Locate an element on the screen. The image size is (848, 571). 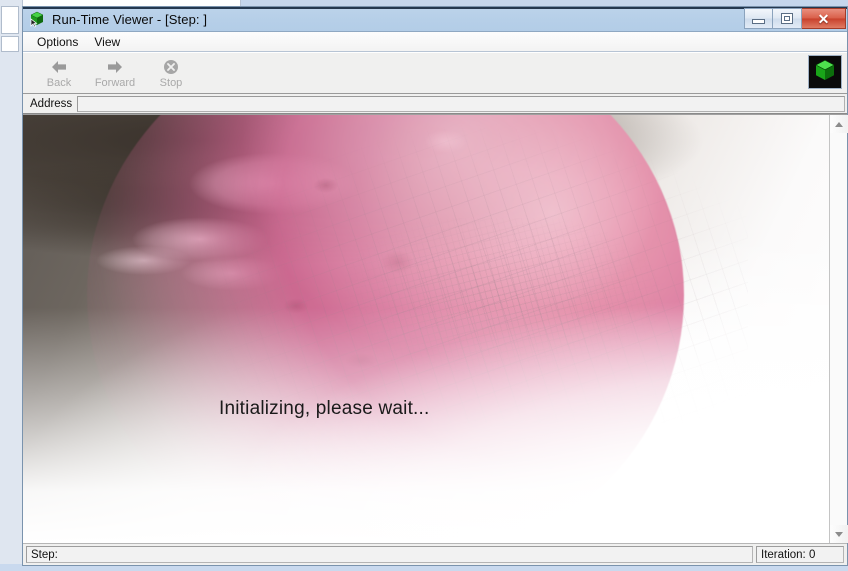
scrollbar-up-button is located at coordinates (839, 124).